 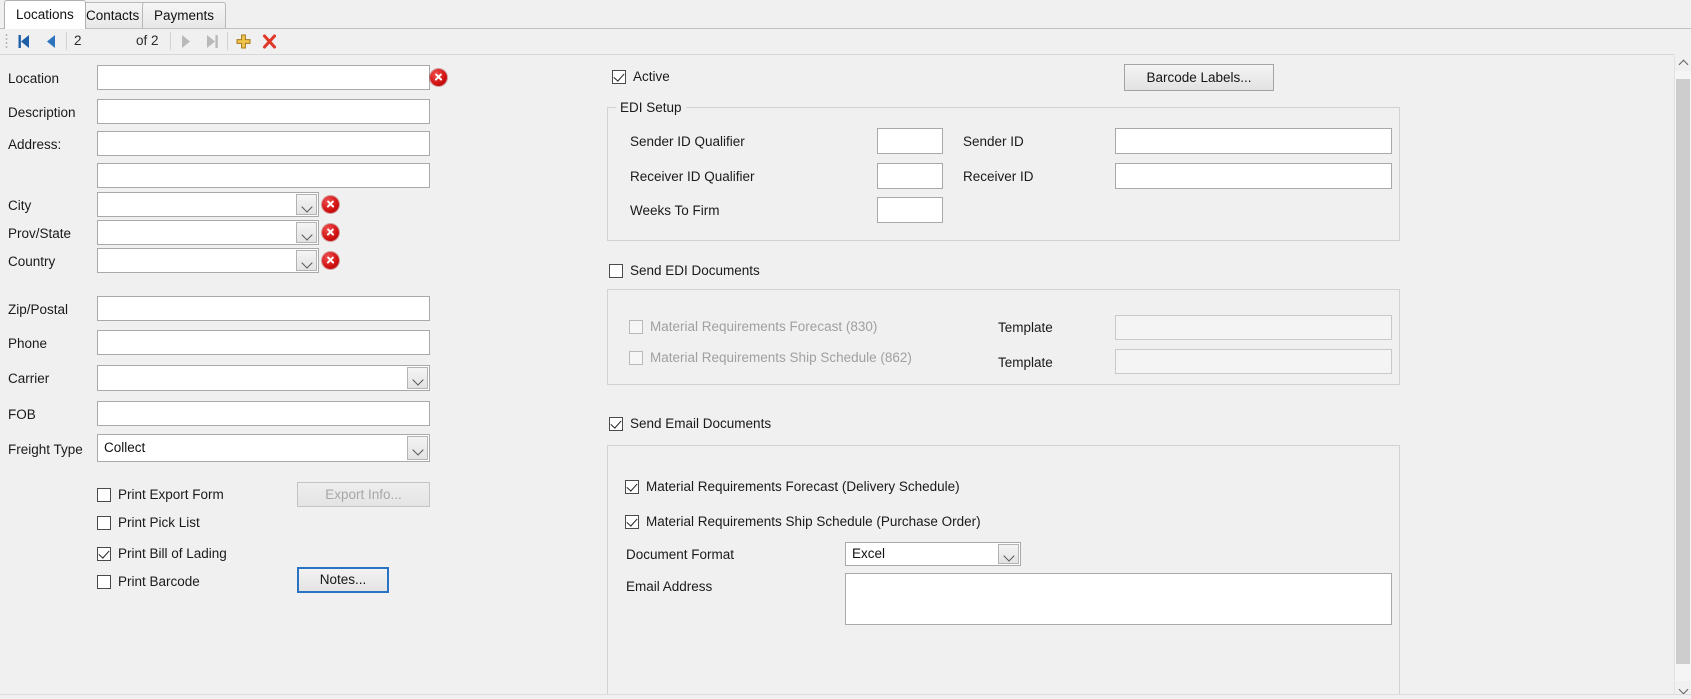 I want to click on first-record-button, so click(x=24, y=41).